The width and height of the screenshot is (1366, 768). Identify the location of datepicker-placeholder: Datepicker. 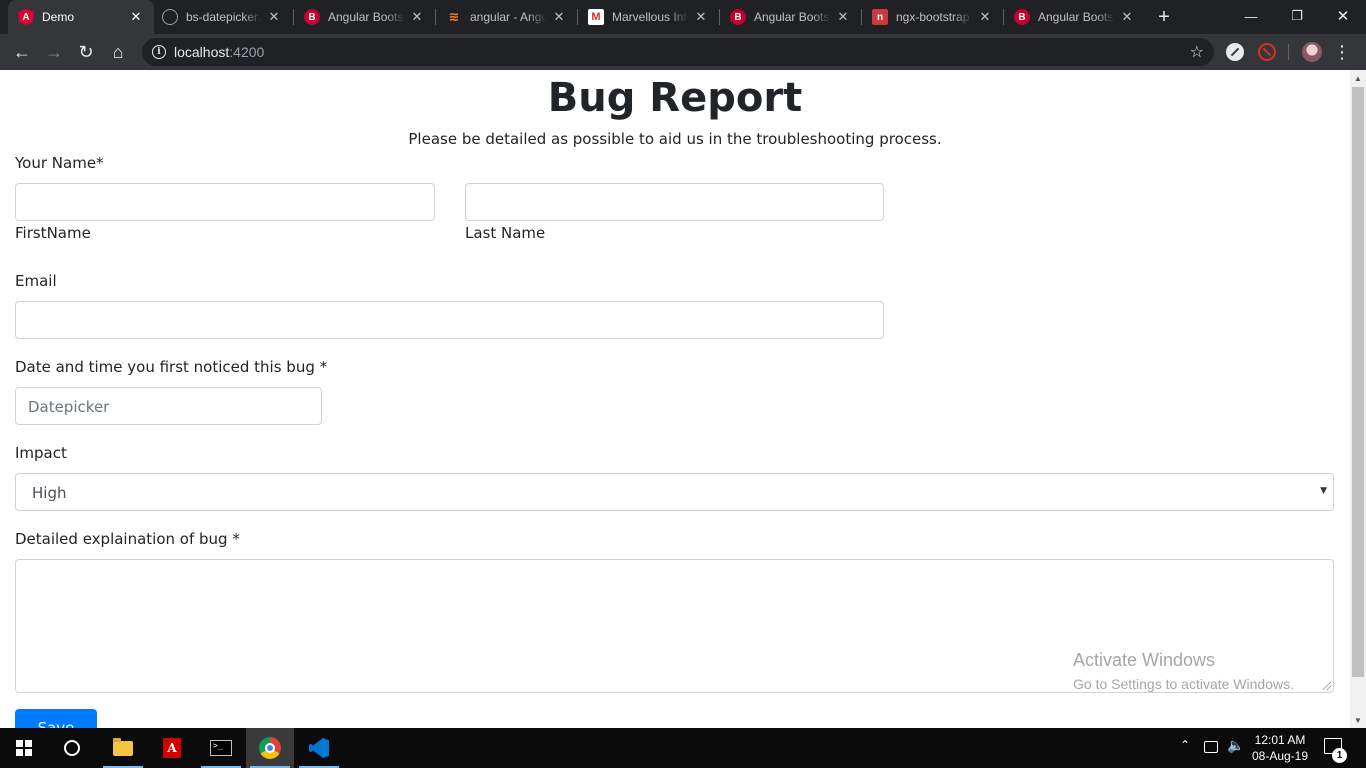
(69, 407).